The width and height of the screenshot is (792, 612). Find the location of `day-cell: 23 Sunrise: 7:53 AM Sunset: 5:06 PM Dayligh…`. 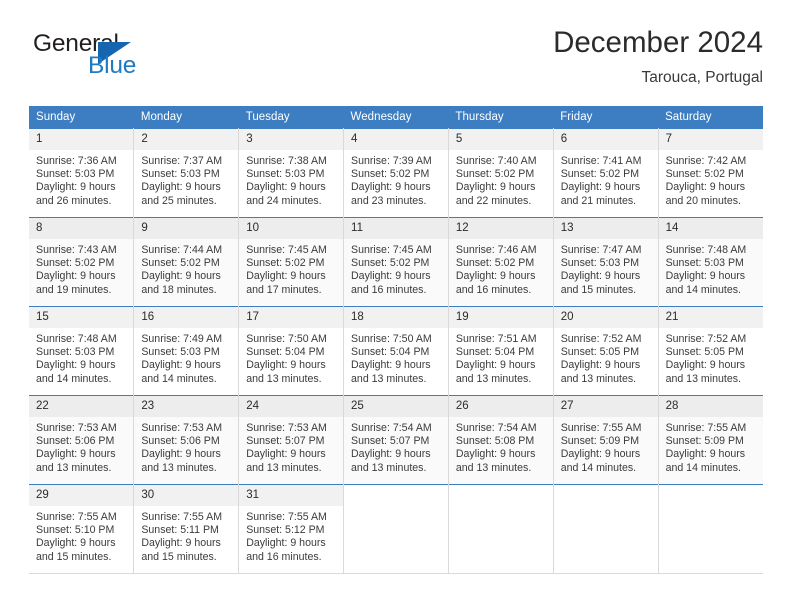

day-cell: 23 Sunrise: 7:53 AM Sunset: 5:06 PM Dayligh… is located at coordinates (186, 440).